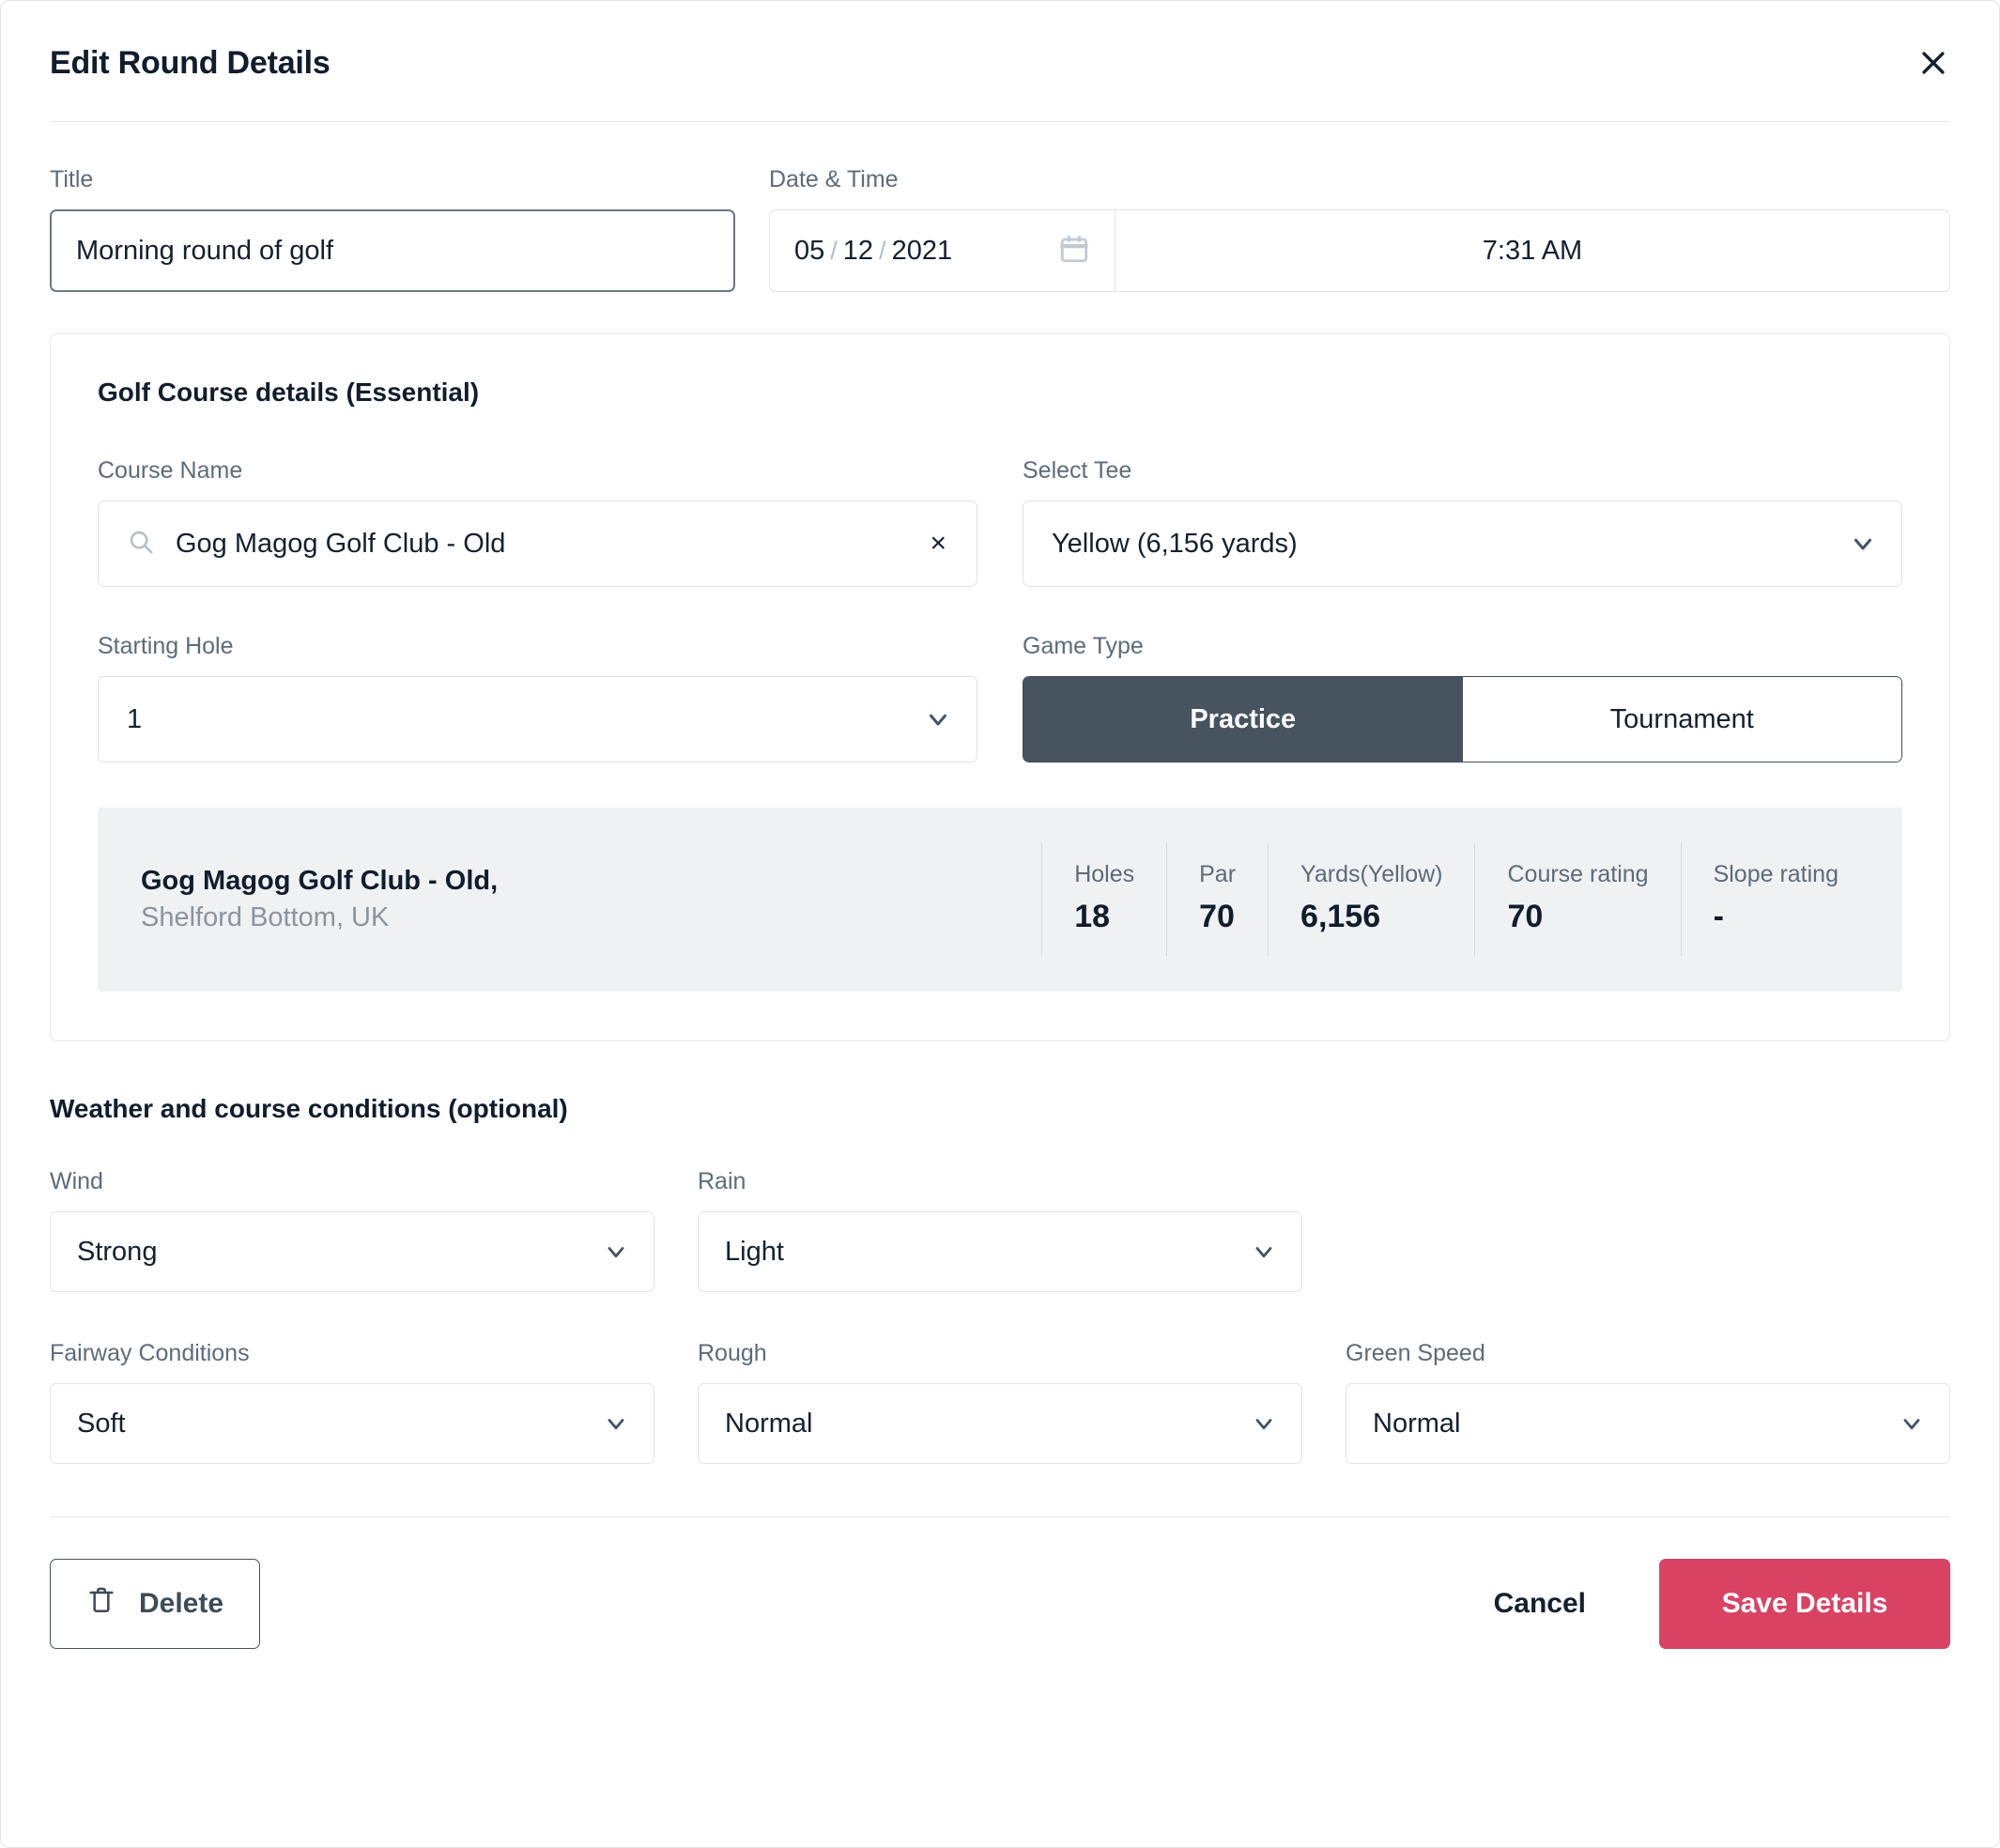  Describe the element at coordinates (1462, 543) in the screenshot. I see `select-tee-dropdown: Yellow (6,156 yards)` at that location.